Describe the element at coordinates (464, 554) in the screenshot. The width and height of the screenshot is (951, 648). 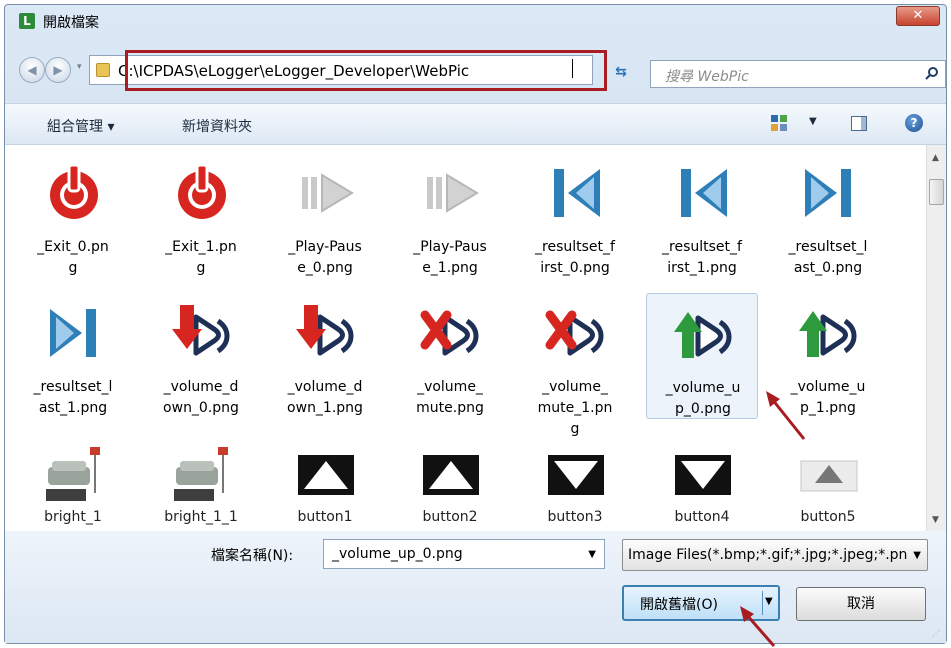
I see `filename-combobox: _volume_up_0.png ▼` at that location.